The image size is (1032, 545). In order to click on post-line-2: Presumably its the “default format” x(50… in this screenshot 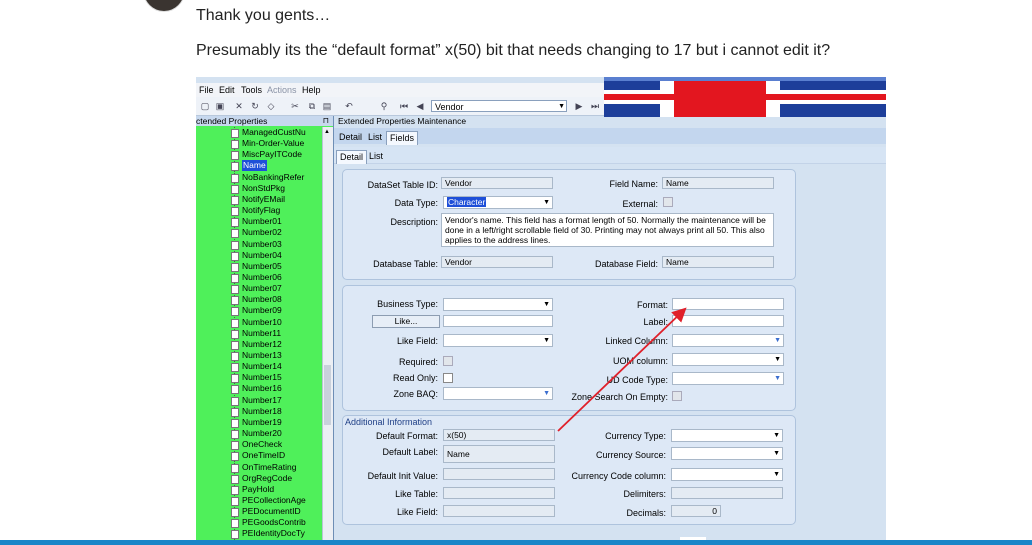, I will do `click(513, 50)`.